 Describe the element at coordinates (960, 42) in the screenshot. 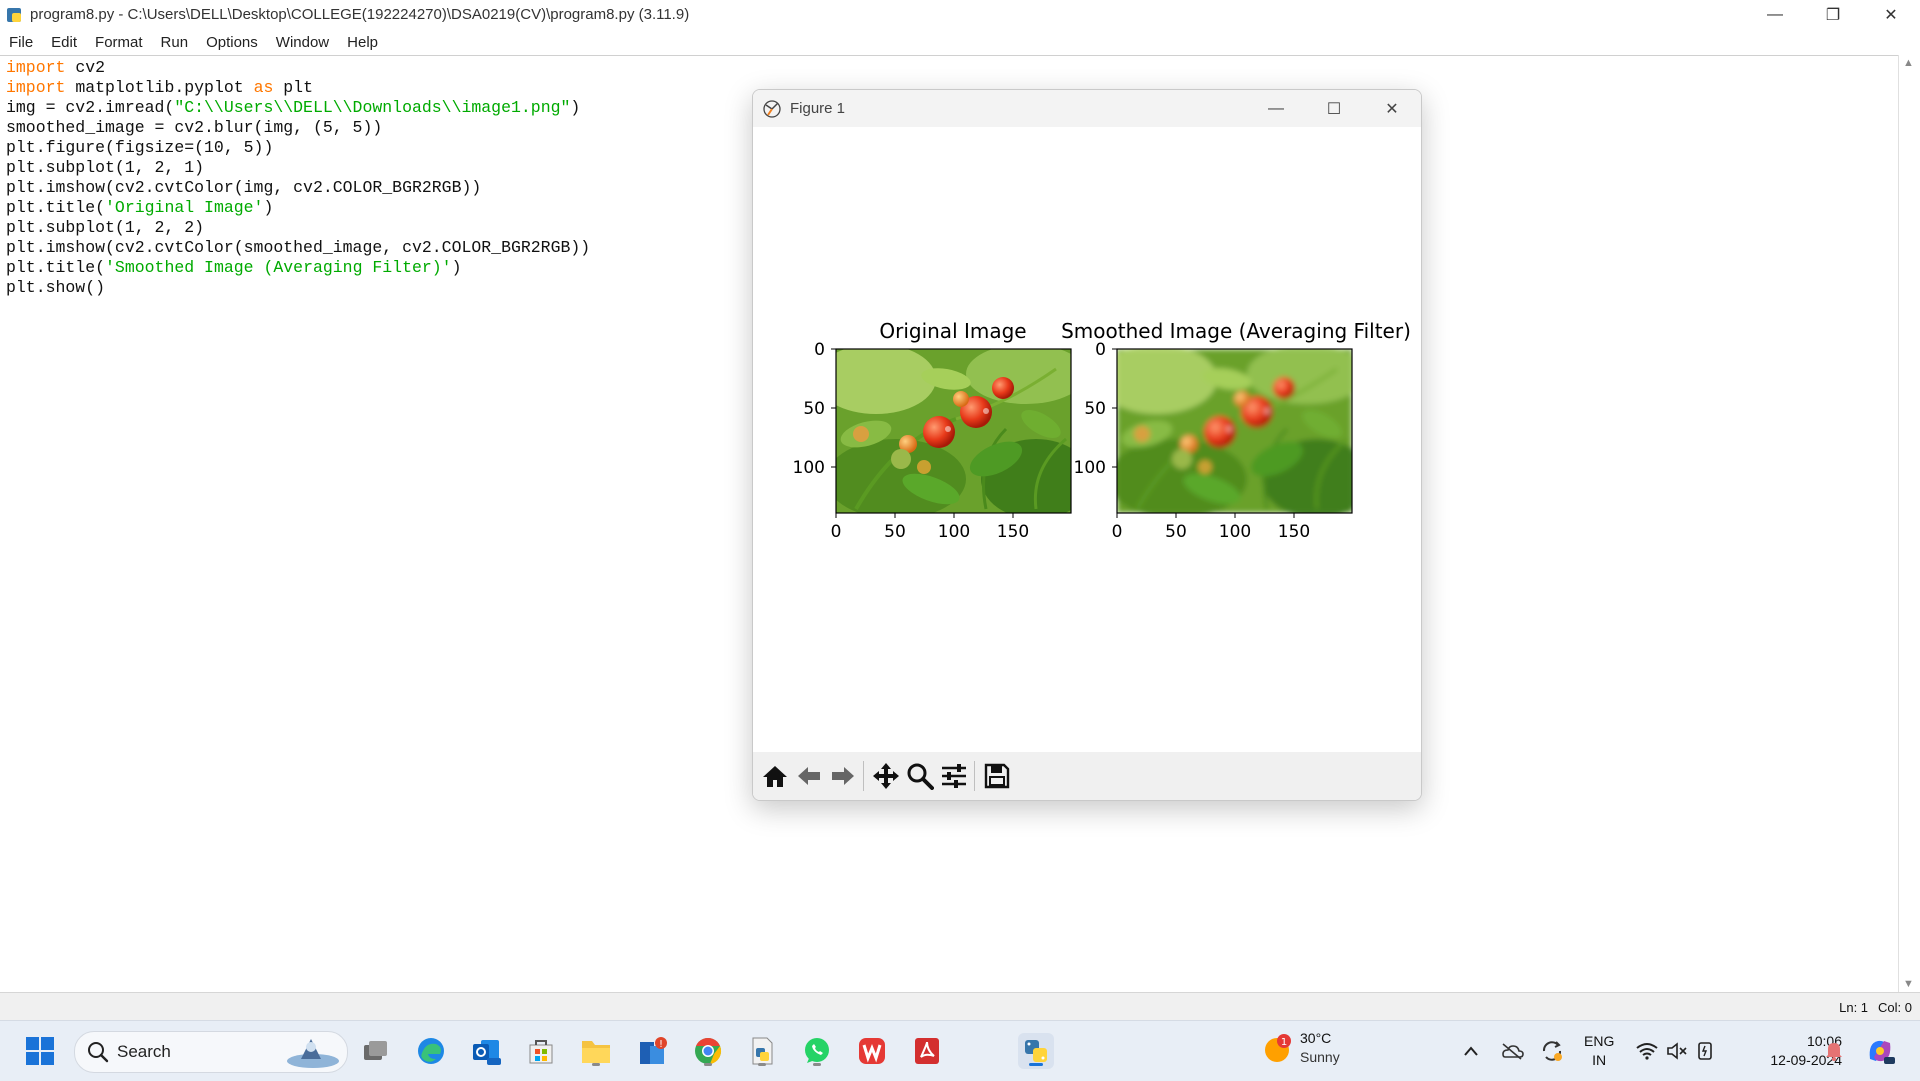

I see `menu-bar: File Edit Format Run Options Window Help` at that location.